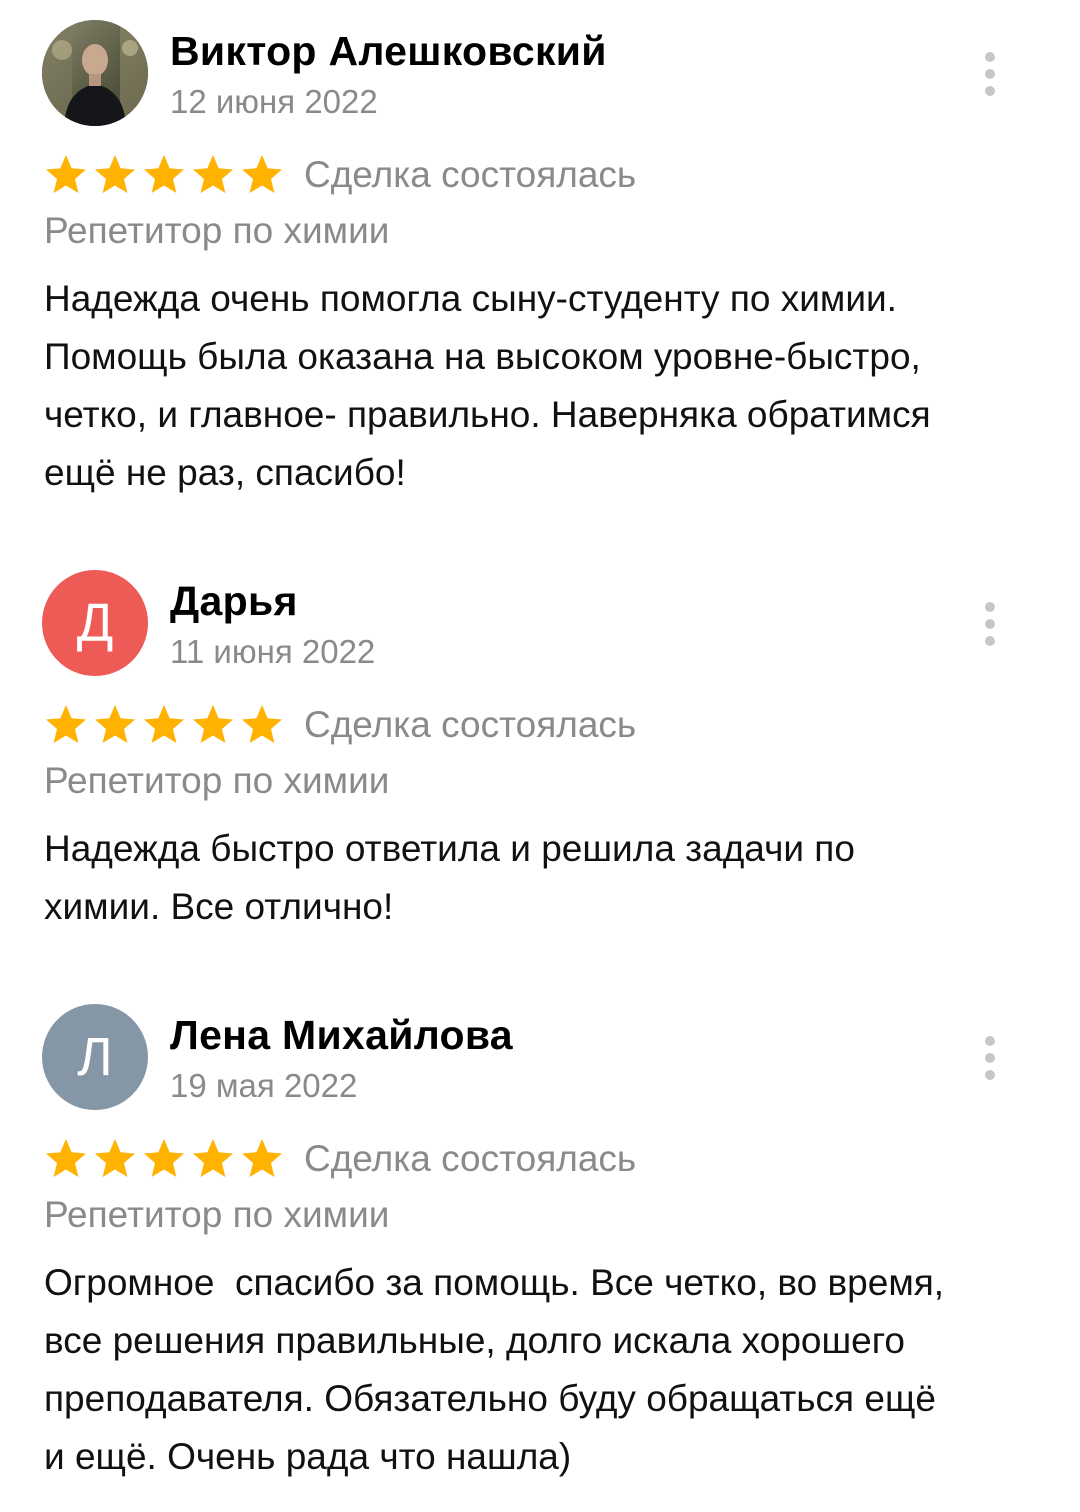 This screenshot has width=1080, height=1512. I want to click on avatar-letter: Л, so click(95, 1057).